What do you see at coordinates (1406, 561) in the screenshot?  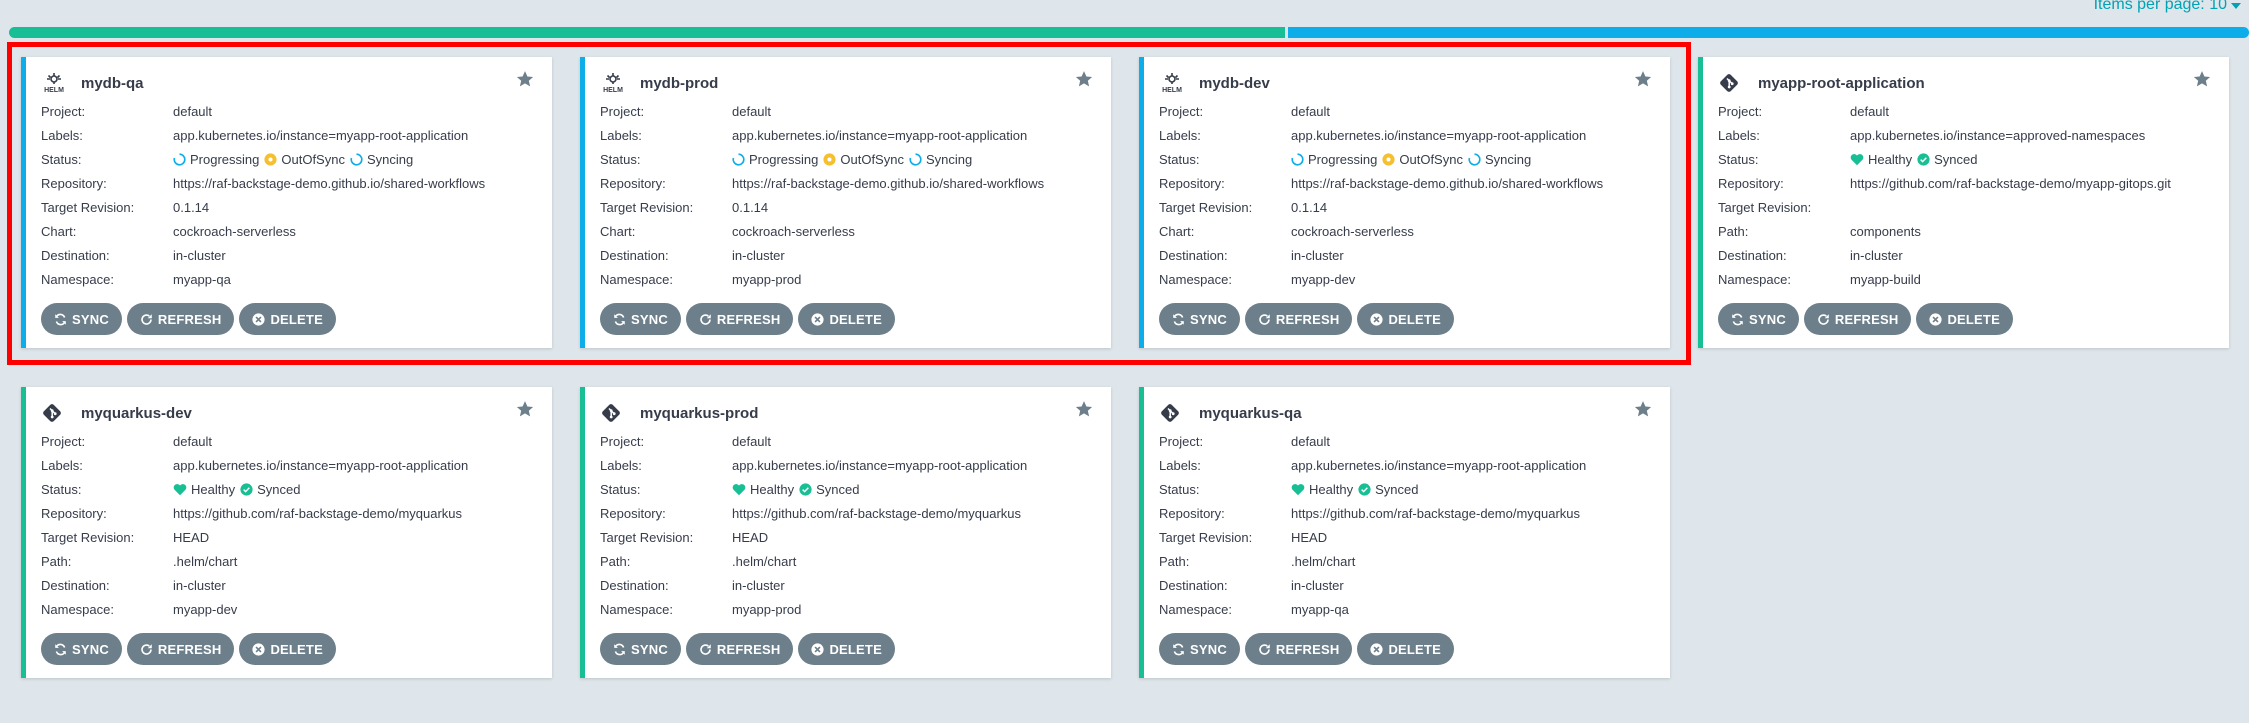 I see `field-source: Path: .helm/chart` at bounding box center [1406, 561].